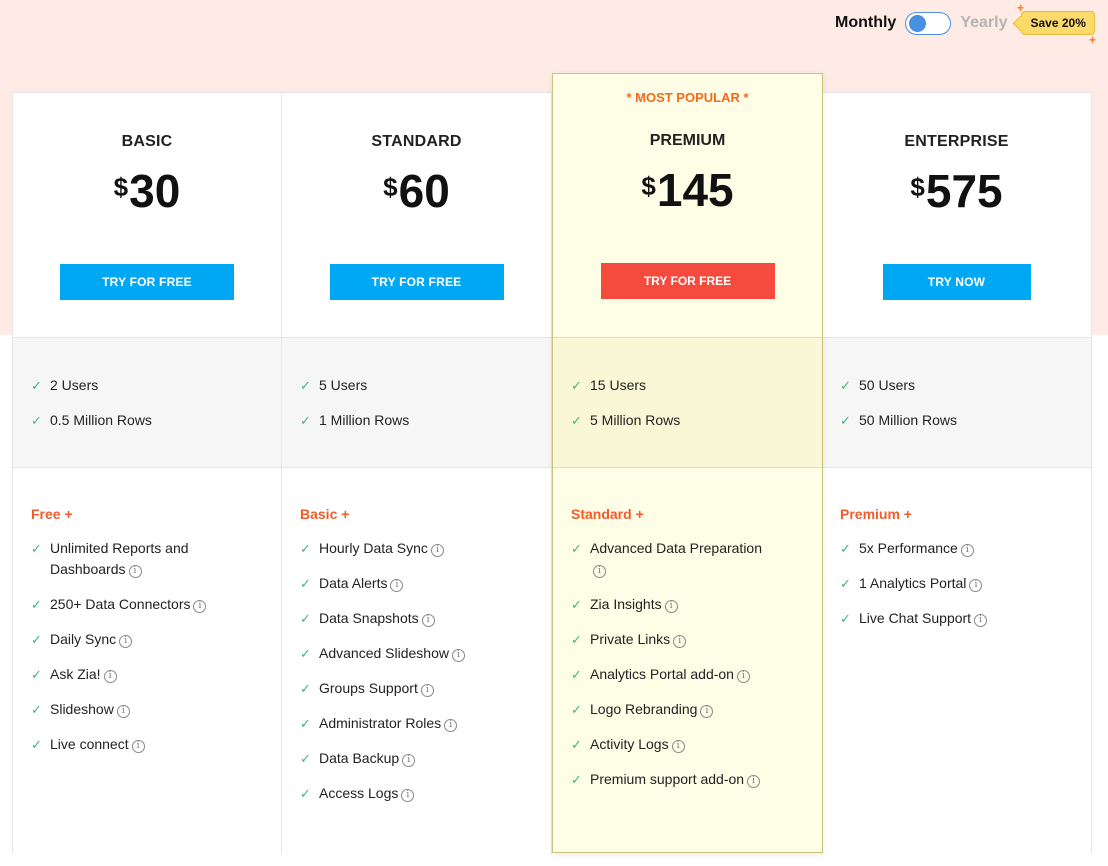 The height and width of the screenshot is (866, 1108). I want to click on limit-item: ✓ 1 Million Rows, so click(400, 420).